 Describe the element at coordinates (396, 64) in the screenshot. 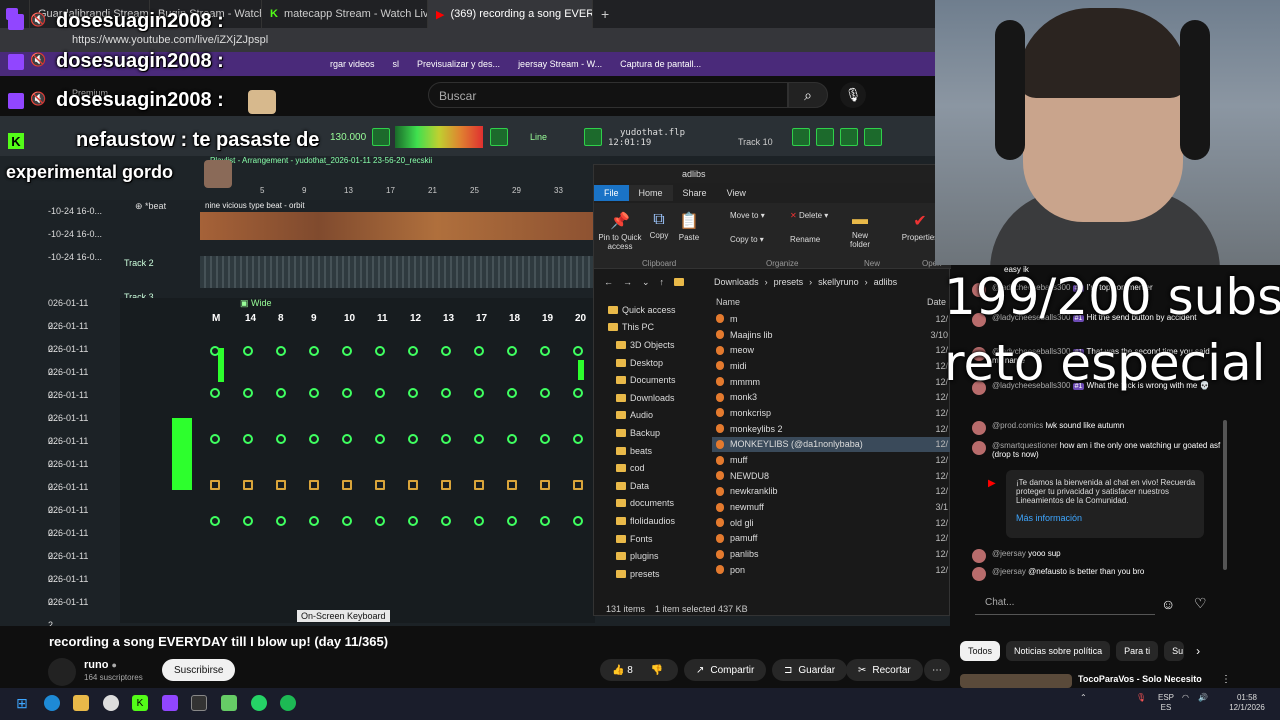

I see `bookmark-item: sl` at that location.